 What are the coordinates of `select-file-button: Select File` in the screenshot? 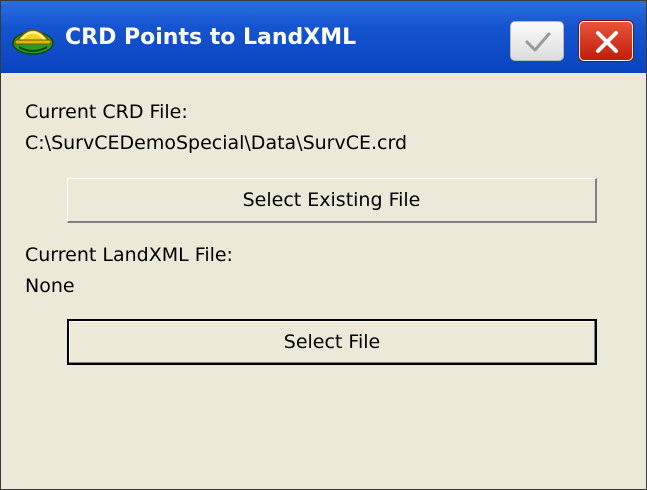 It's located at (332, 342).